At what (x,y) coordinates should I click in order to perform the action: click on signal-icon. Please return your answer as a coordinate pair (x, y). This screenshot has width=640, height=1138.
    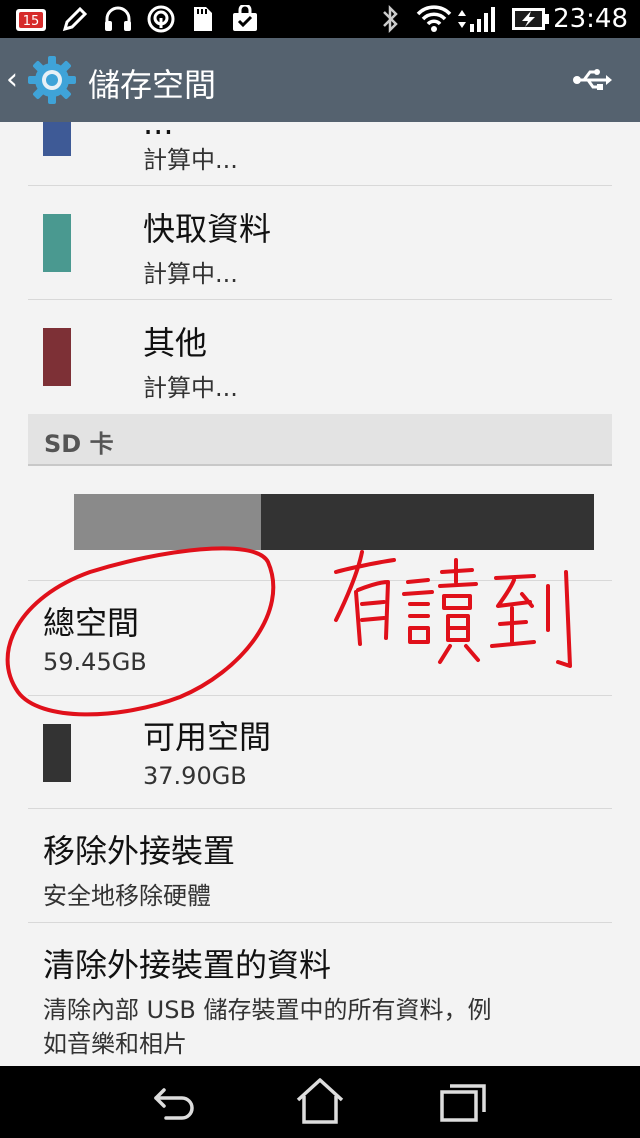
    Looking at the image, I should click on (477, 19).